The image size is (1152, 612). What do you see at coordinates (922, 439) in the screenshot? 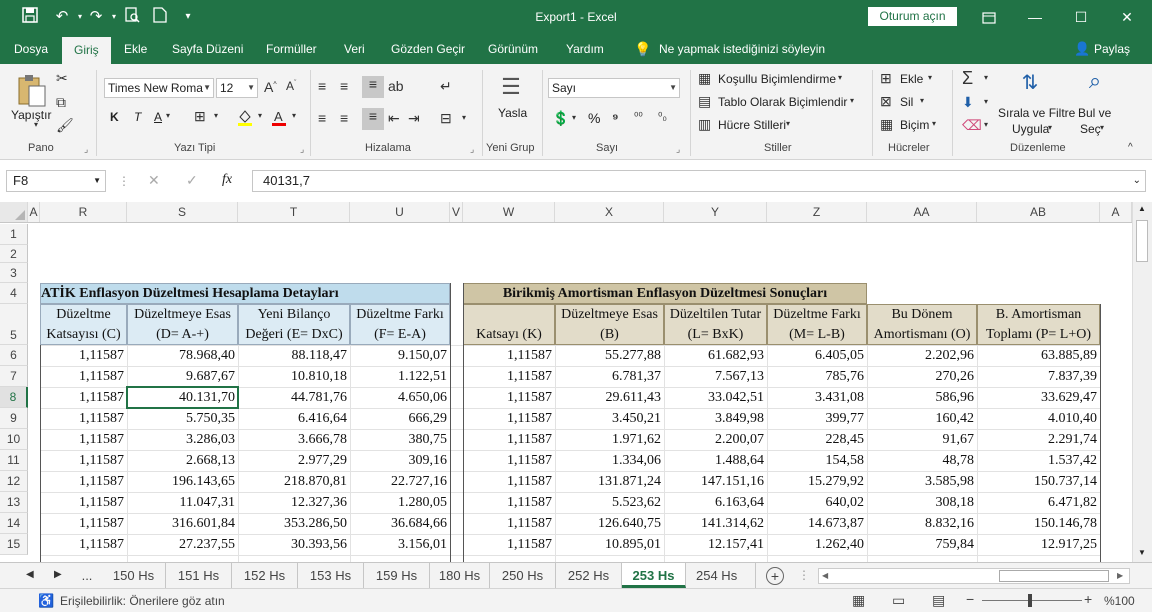
I see `table-cell: 91,67` at bounding box center [922, 439].